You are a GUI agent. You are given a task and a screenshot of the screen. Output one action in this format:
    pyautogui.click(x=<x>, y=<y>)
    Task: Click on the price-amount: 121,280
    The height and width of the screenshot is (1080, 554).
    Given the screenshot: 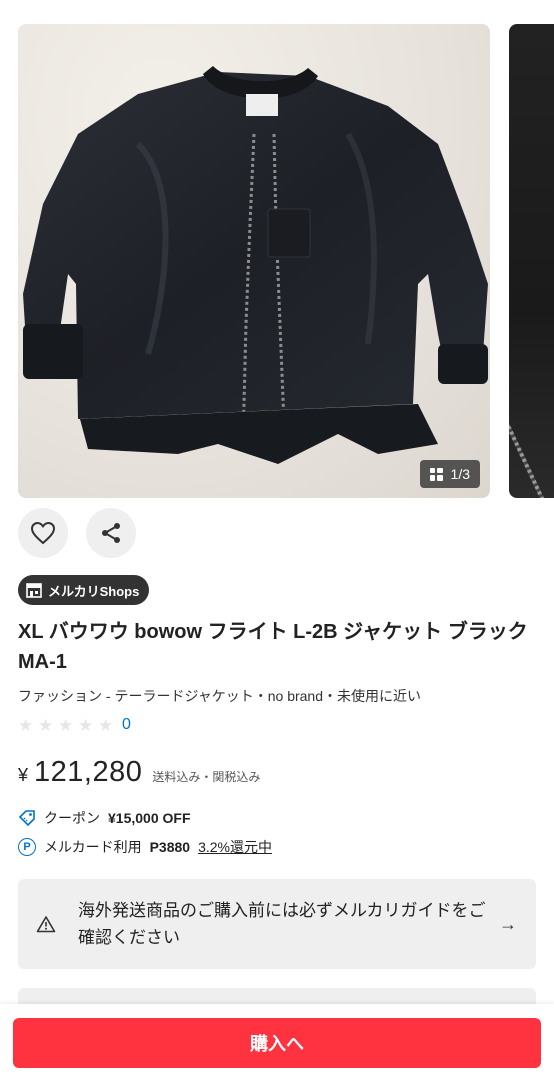 What is the action you would take?
    pyautogui.click(x=88, y=772)
    